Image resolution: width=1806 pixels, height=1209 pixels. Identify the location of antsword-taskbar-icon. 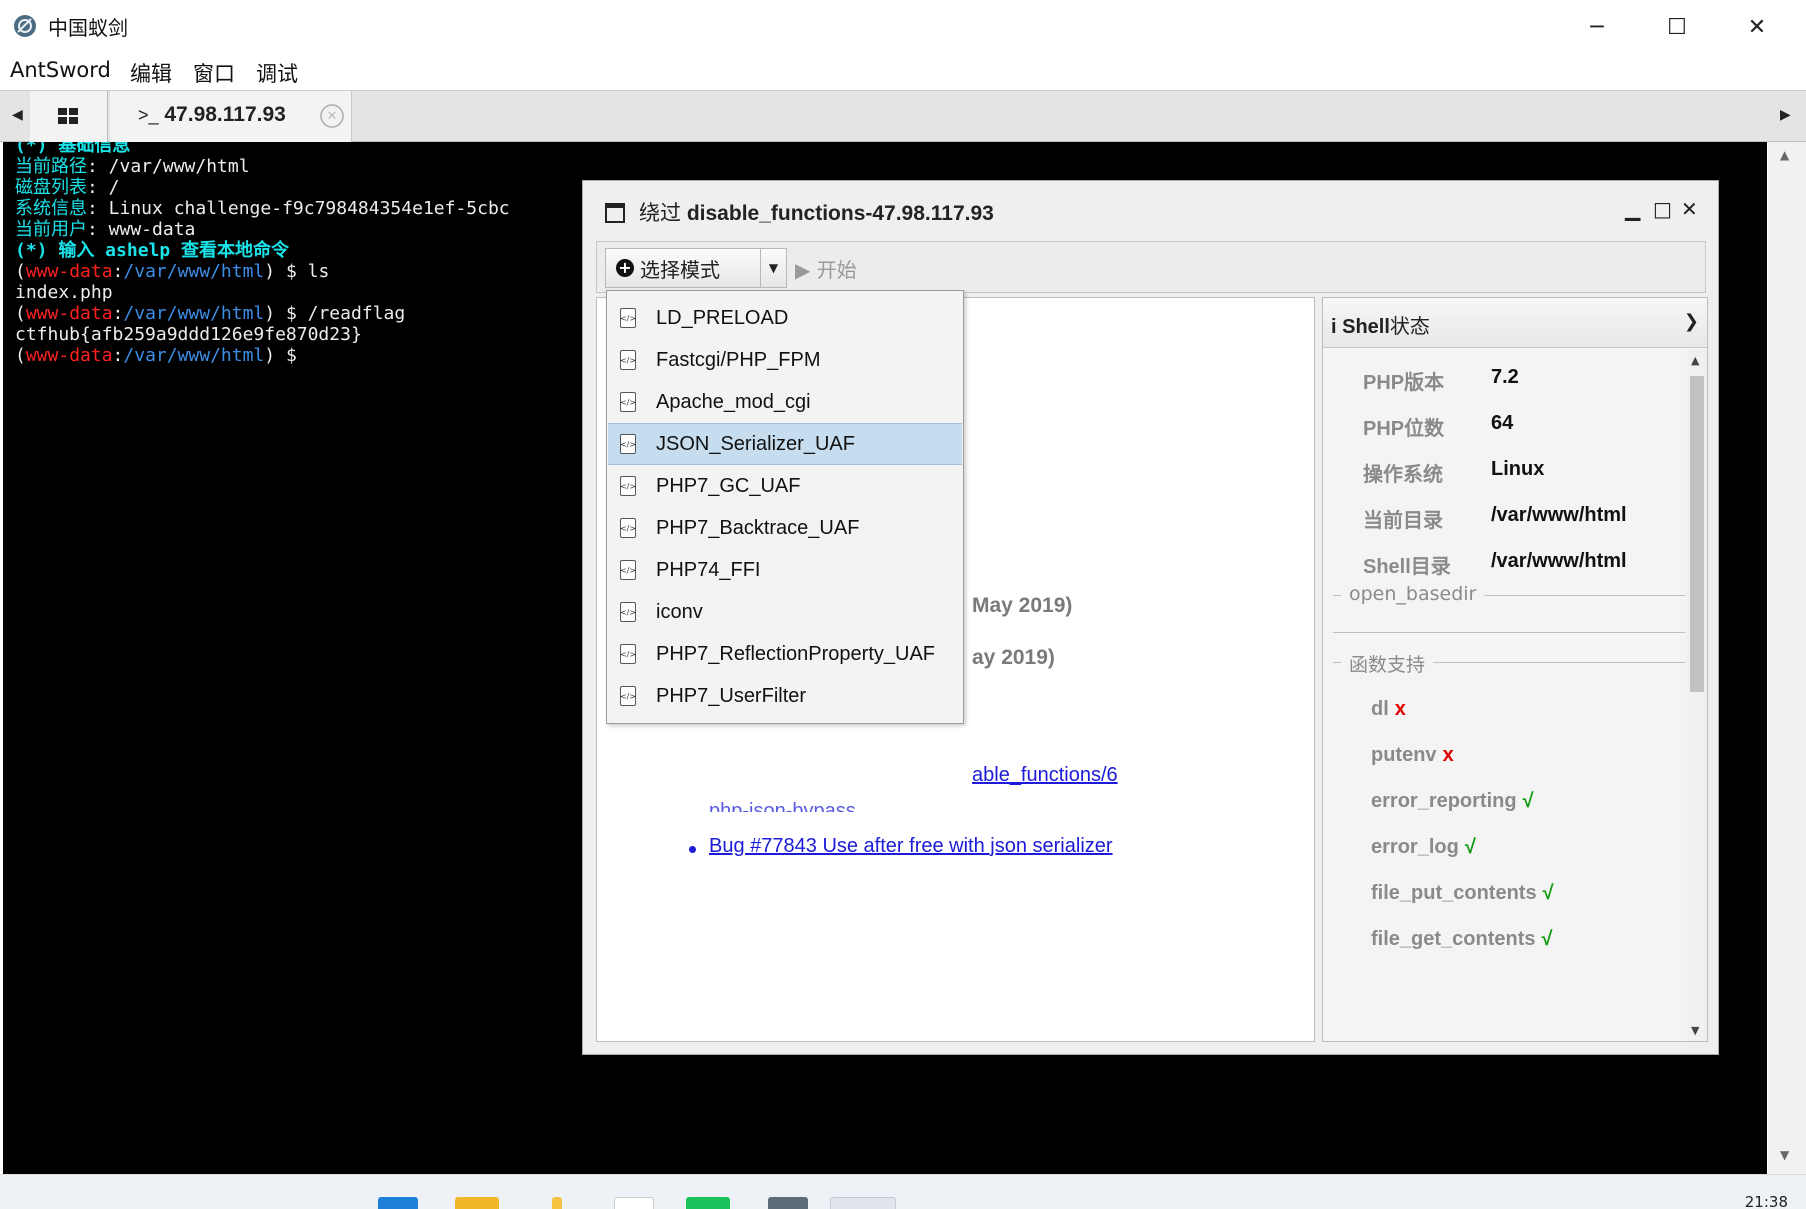
(863, 1203).